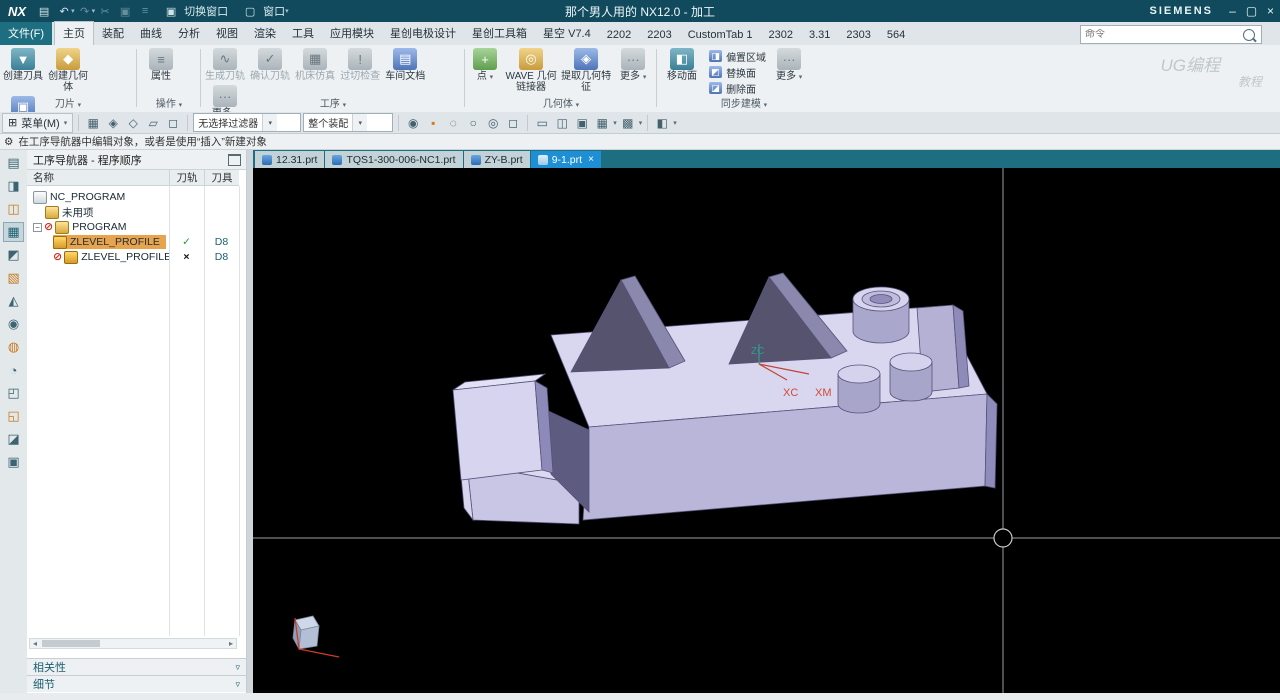 The height and width of the screenshot is (700, 1280). I want to click on tab-2302: 2302, so click(781, 35).